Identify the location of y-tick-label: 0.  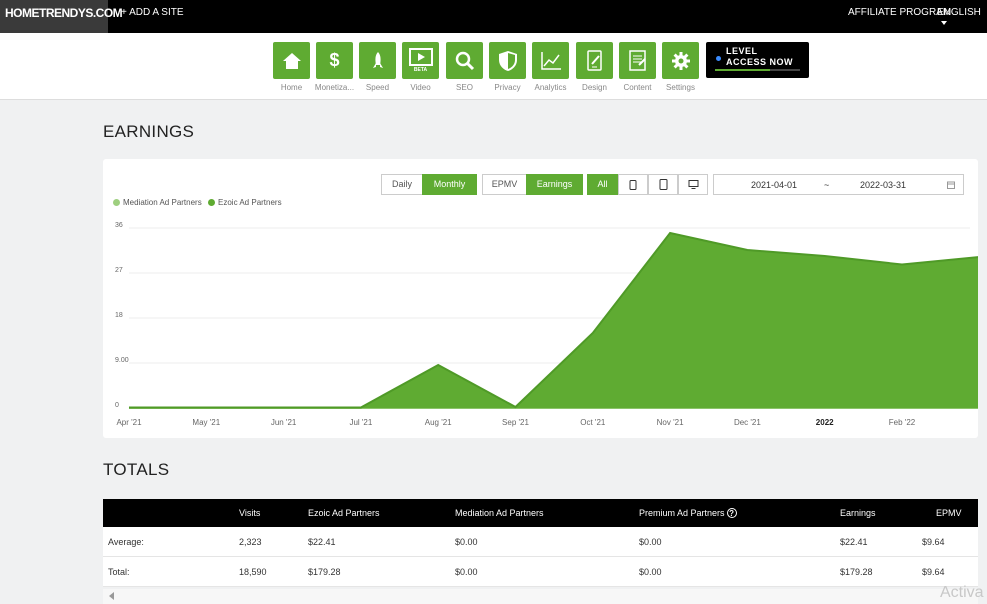
(117, 405).